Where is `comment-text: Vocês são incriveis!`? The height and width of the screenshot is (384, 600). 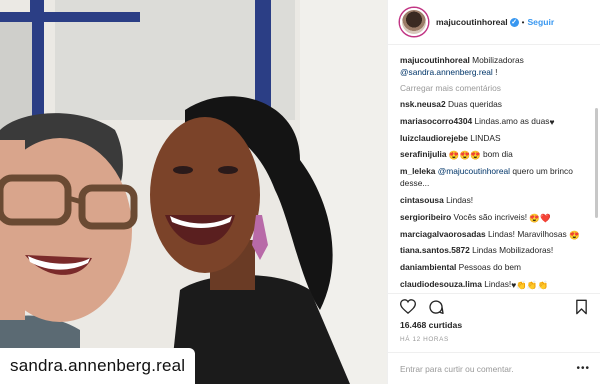 comment-text: Vocês são incriveis! is located at coordinates (490, 216).